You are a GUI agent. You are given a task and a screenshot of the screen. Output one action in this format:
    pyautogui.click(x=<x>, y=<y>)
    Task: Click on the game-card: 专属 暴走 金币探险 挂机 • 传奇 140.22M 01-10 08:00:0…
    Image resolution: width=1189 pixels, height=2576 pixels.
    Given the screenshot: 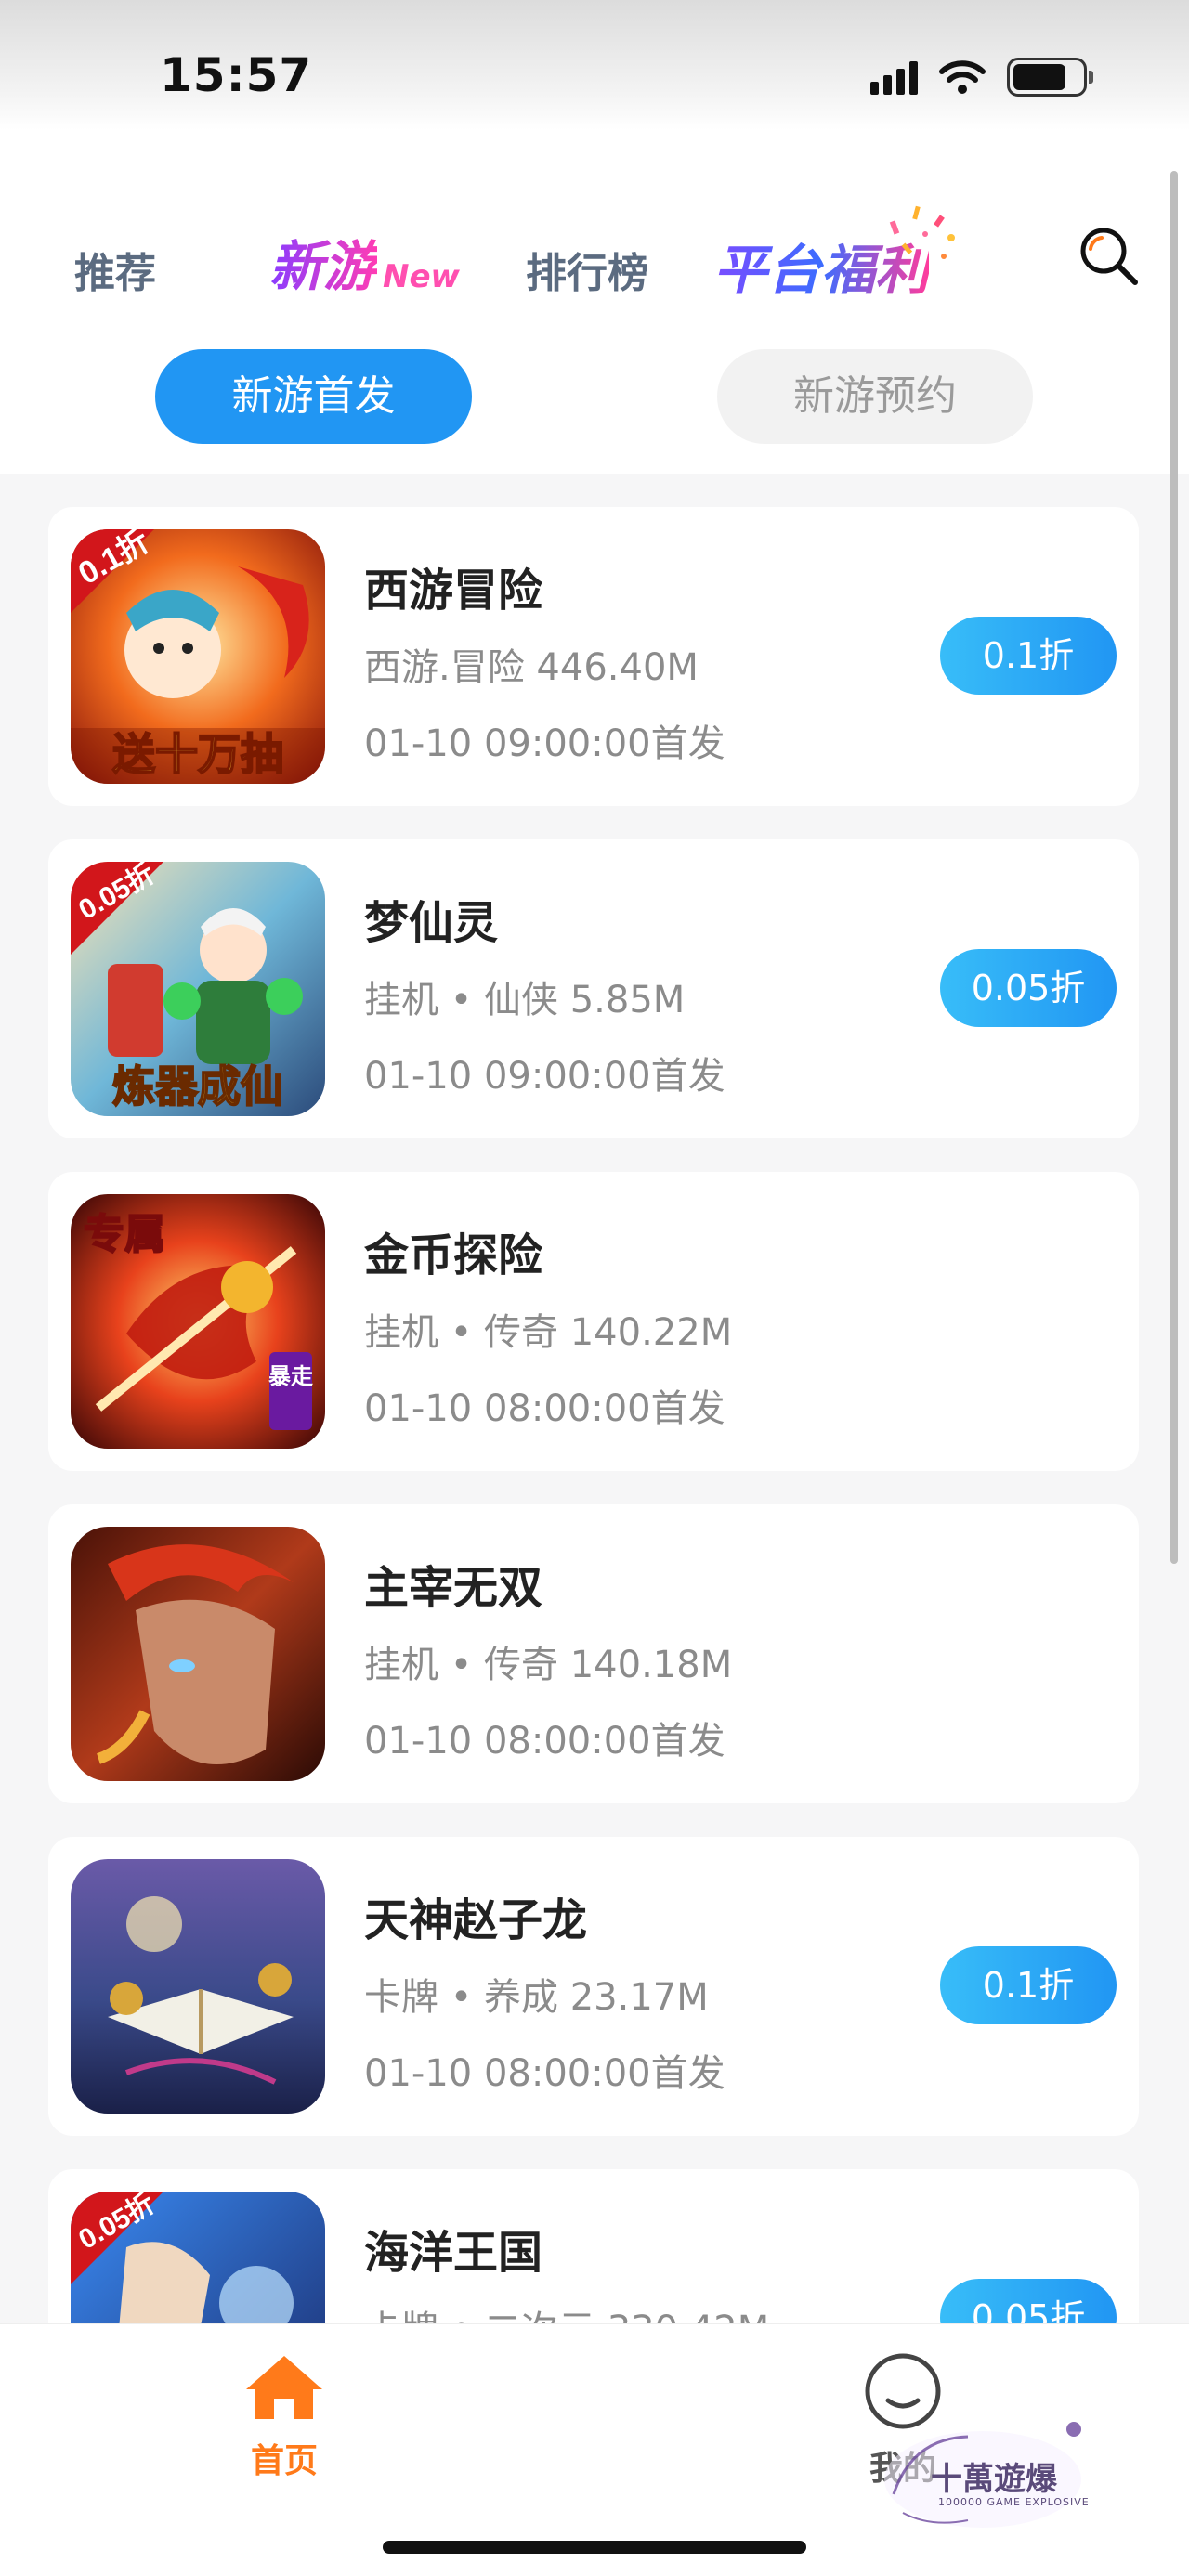 What is the action you would take?
    pyautogui.click(x=593, y=1321)
    